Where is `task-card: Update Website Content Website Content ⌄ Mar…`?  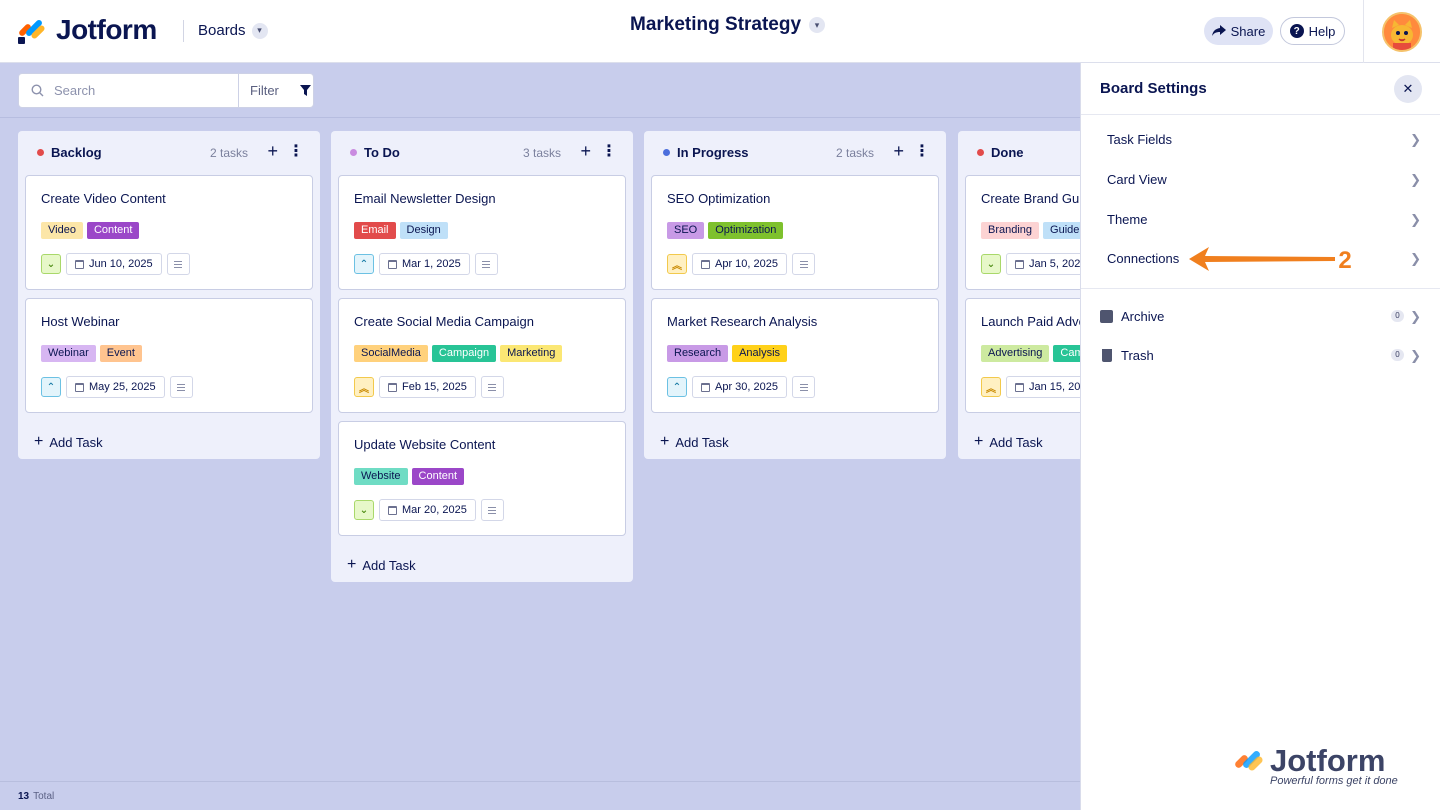
task-card: Update Website Content Website Content ⌄ Mar… is located at coordinates (482, 478).